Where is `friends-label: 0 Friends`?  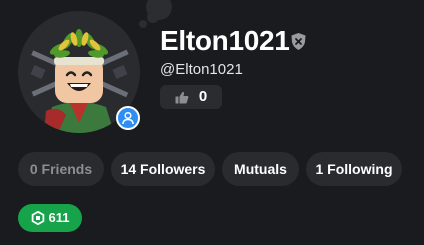
friends-label: 0 Friends is located at coordinates (61, 169).